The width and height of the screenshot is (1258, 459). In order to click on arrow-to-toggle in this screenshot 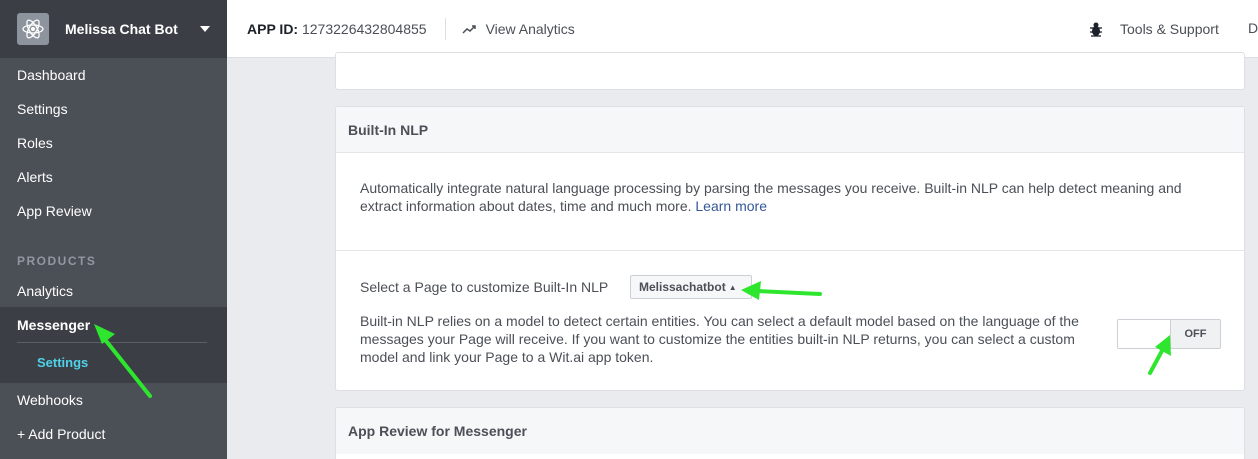, I will do `click(1159, 355)`.